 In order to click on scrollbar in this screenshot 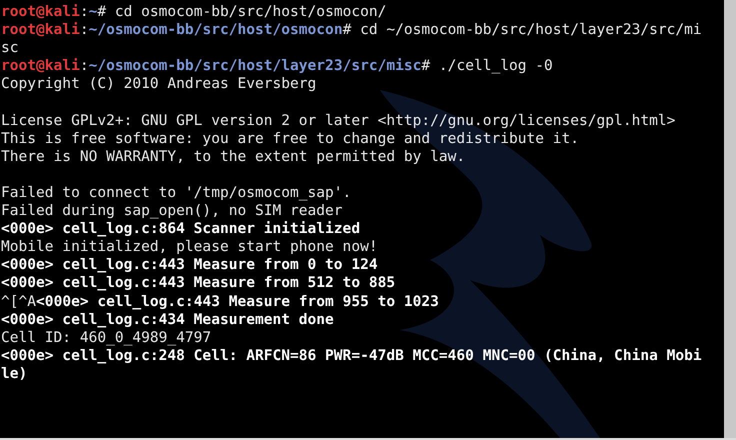, I will do `click(730, 219)`.